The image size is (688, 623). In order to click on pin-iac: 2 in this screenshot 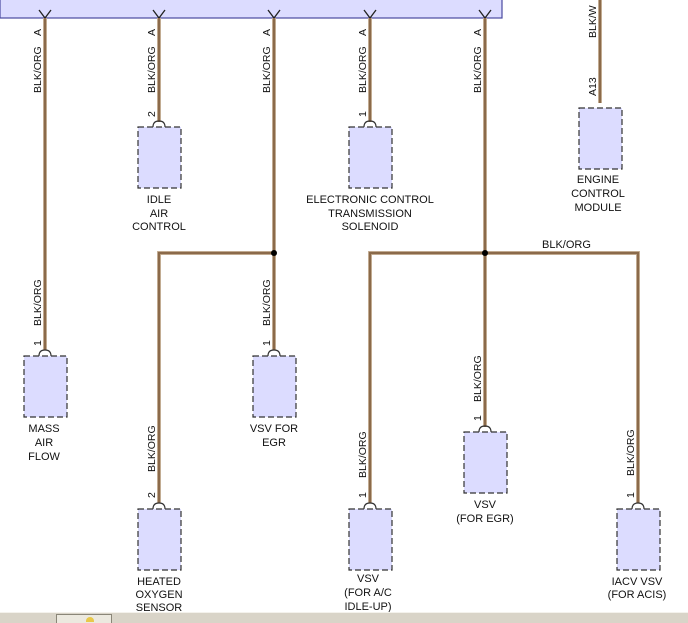, I will do `click(152, 114)`.